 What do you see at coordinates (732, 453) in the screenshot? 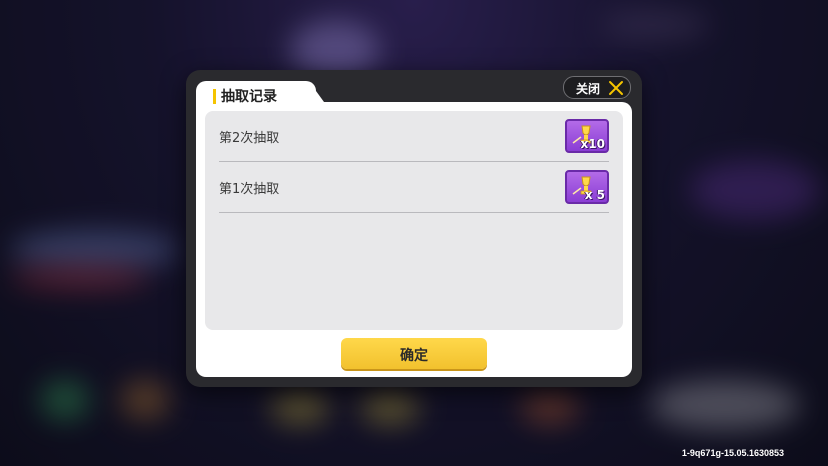
I see `build-id: 1-9q671g-15.05.1630853` at bounding box center [732, 453].